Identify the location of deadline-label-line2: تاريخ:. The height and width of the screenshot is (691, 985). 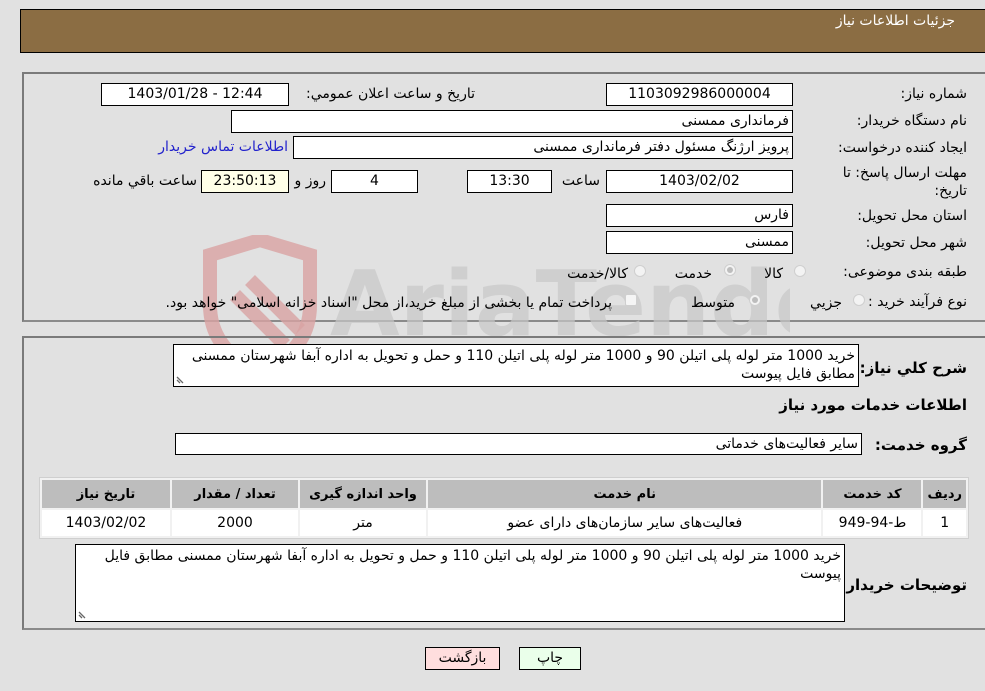
(950, 191).